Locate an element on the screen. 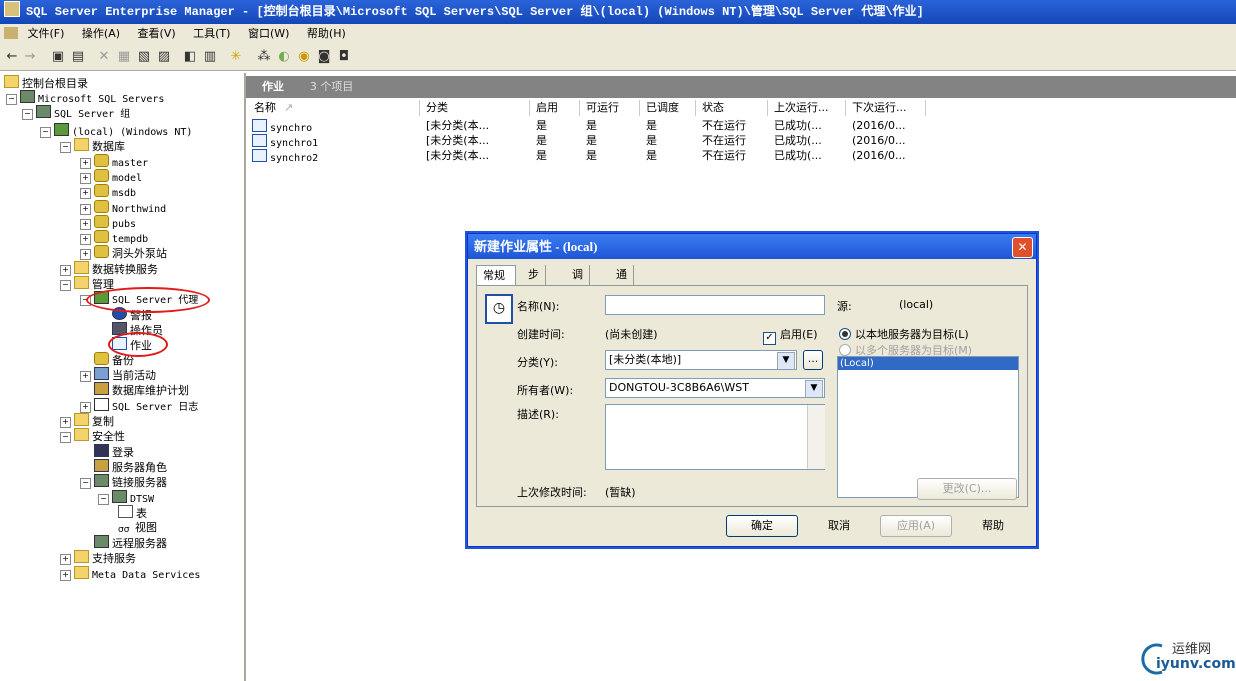 This screenshot has height=681, width=1236. column-category: 分类 is located at coordinates (475, 108).